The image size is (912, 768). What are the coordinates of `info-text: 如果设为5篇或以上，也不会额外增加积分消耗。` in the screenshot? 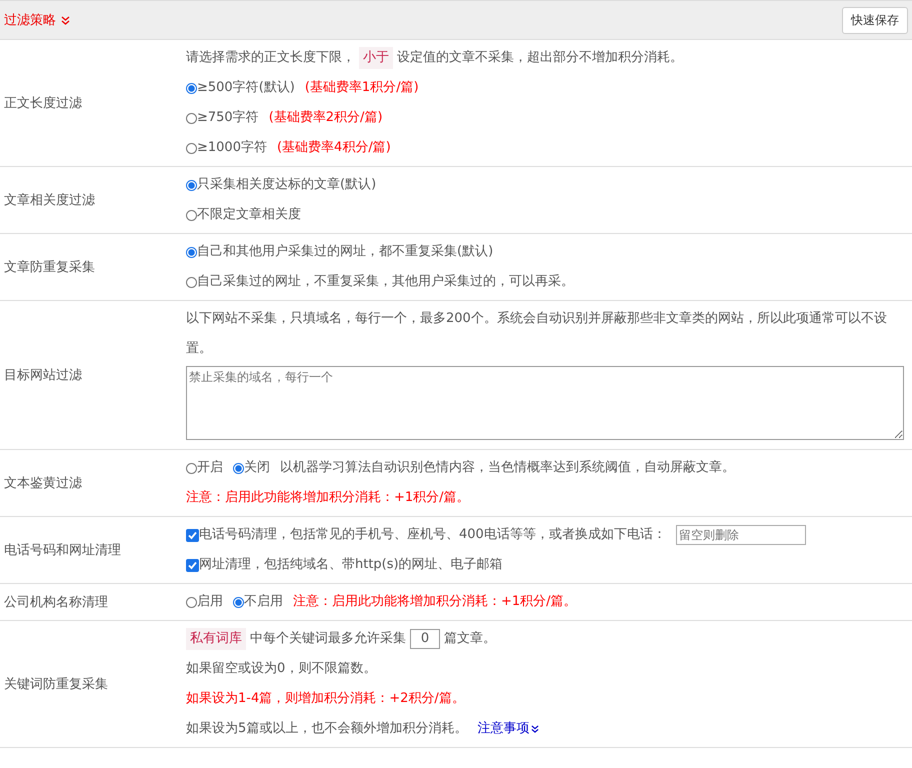 It's located at (327, 729).